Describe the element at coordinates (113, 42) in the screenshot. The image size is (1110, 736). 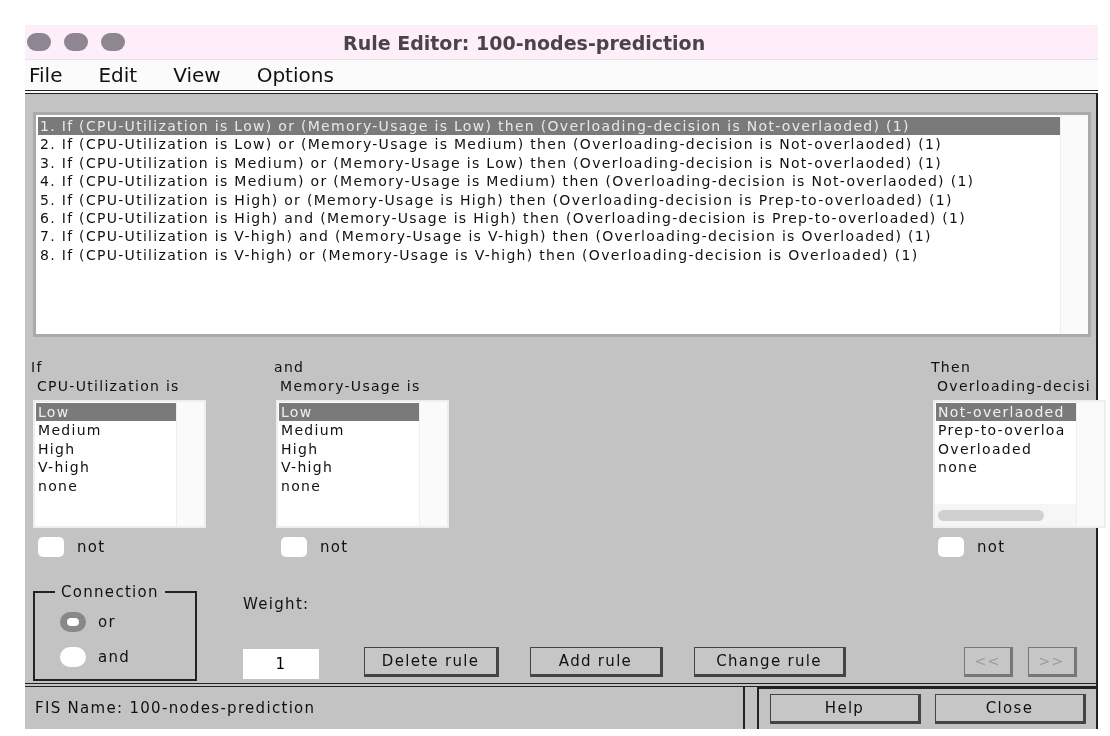
I see `zoom-window-icon` at that location.